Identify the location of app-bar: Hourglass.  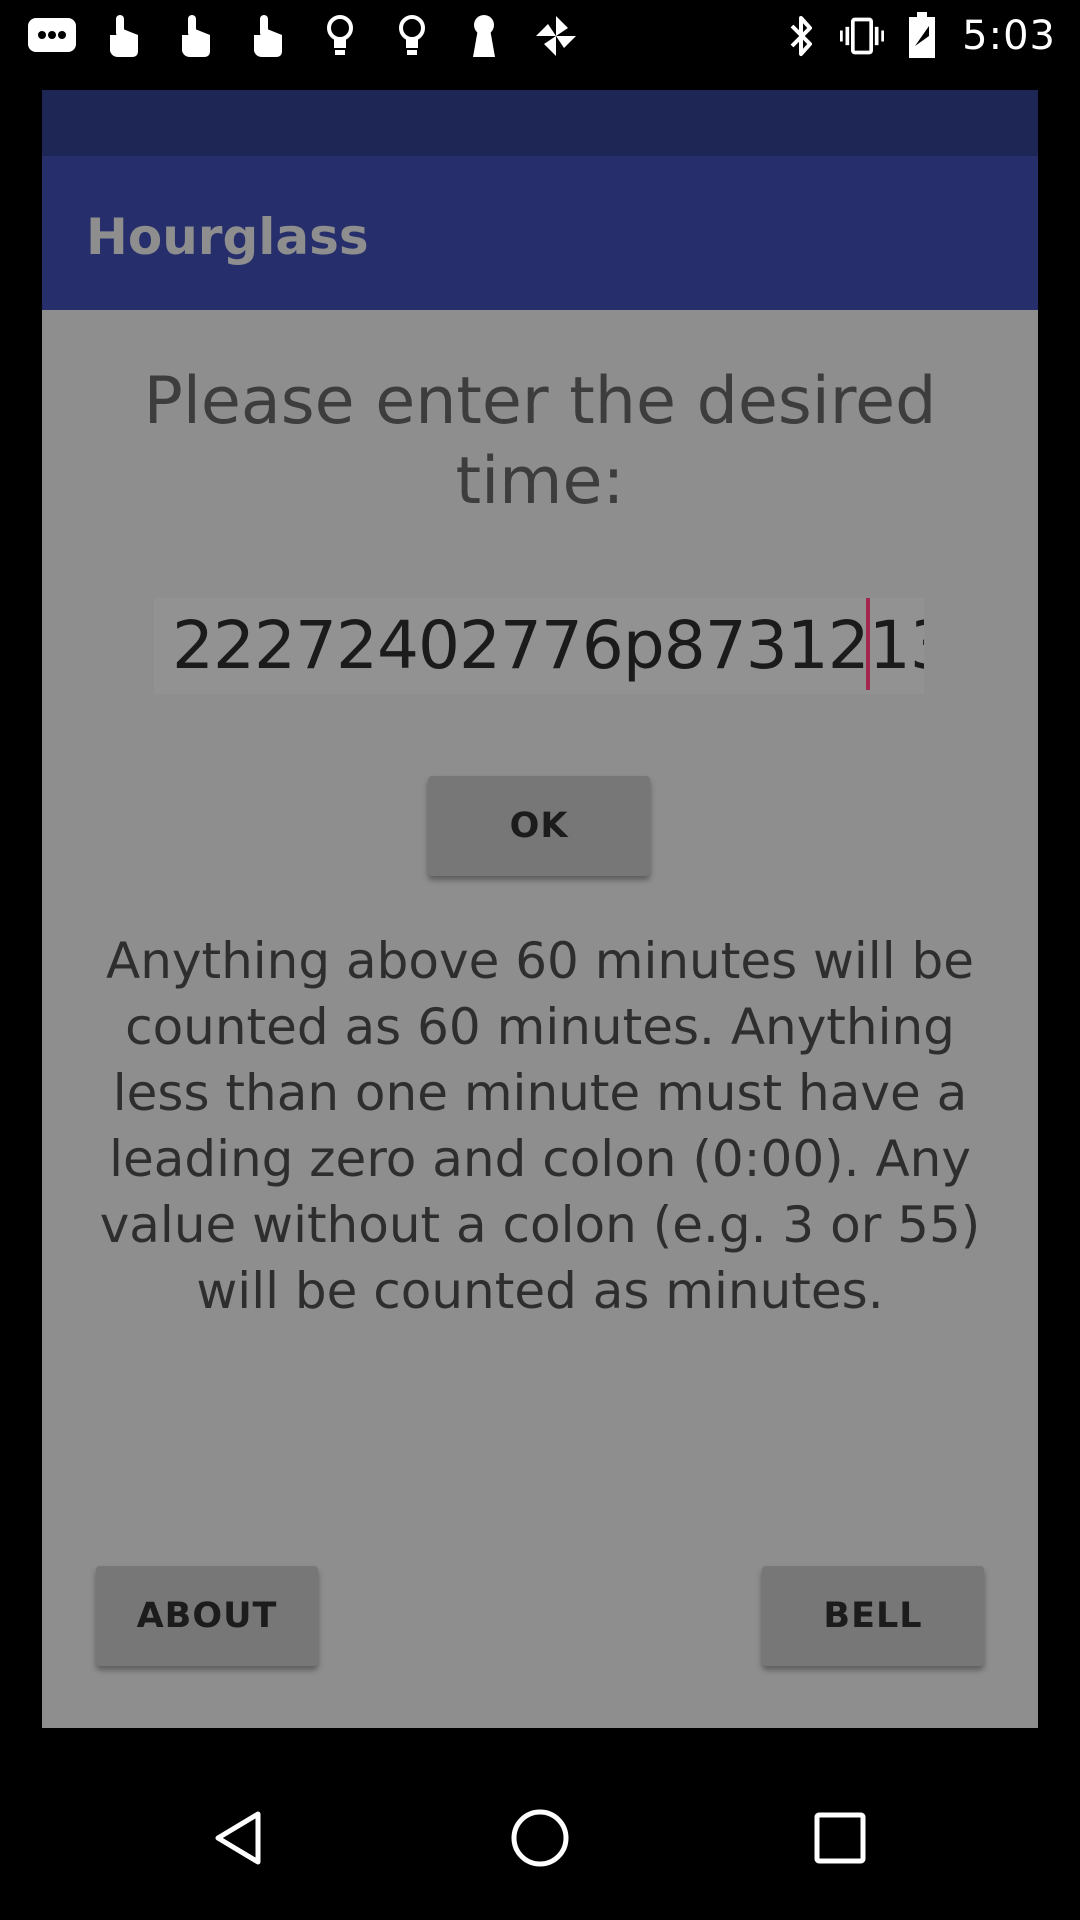
(540, 233).